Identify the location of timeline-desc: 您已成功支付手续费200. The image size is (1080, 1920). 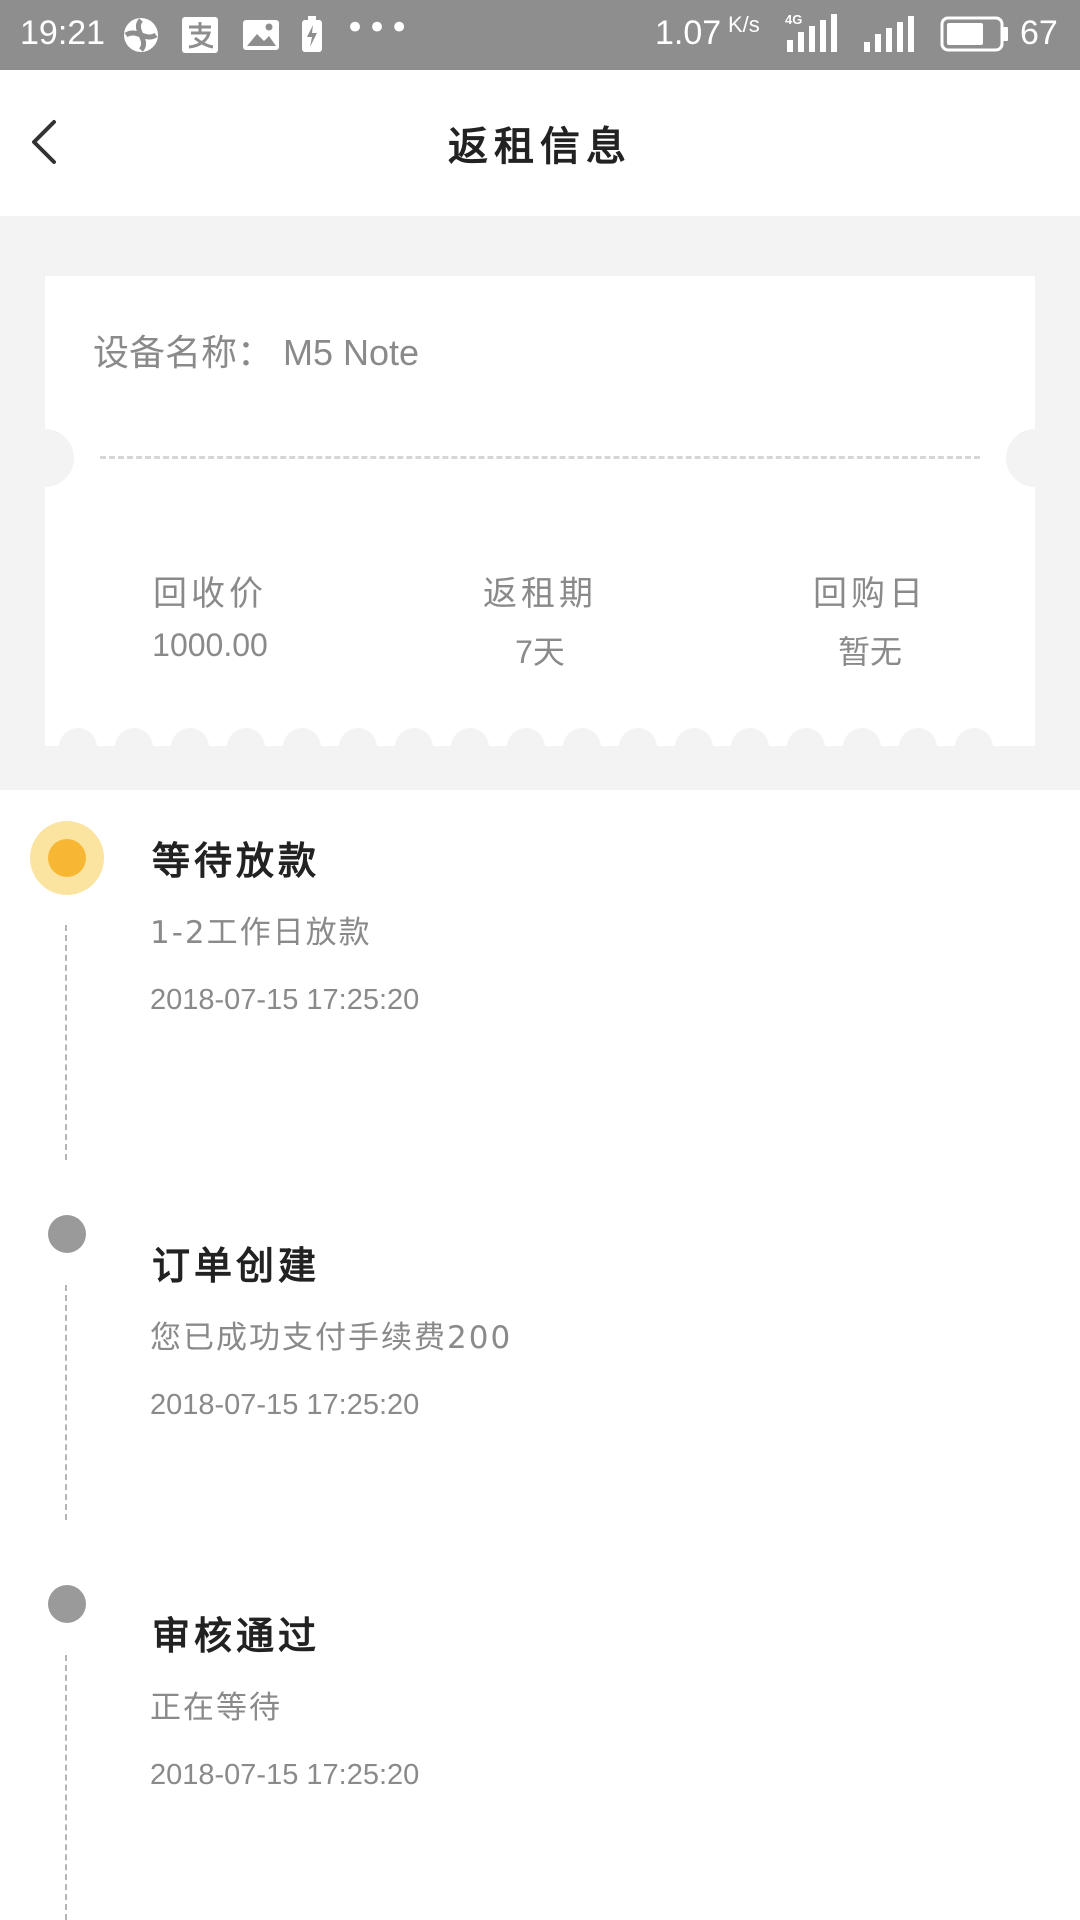
(331, 1338).